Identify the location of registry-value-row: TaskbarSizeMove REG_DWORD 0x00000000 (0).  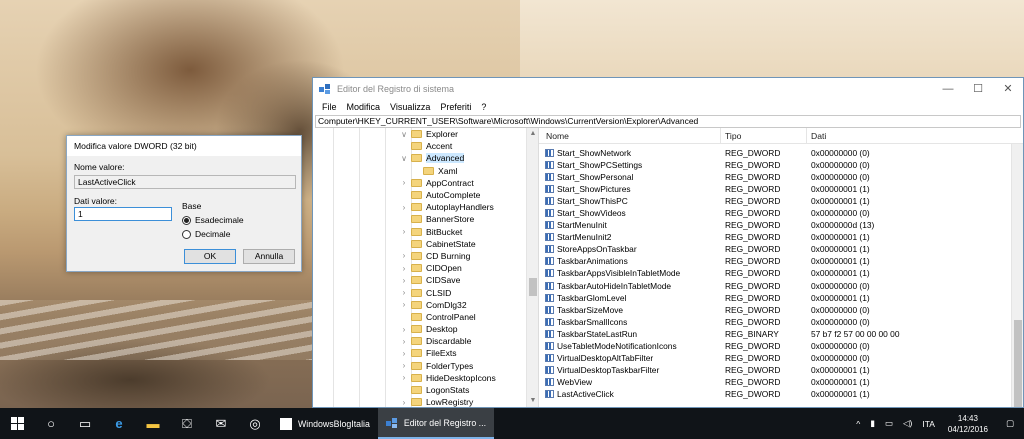
(781, 310).